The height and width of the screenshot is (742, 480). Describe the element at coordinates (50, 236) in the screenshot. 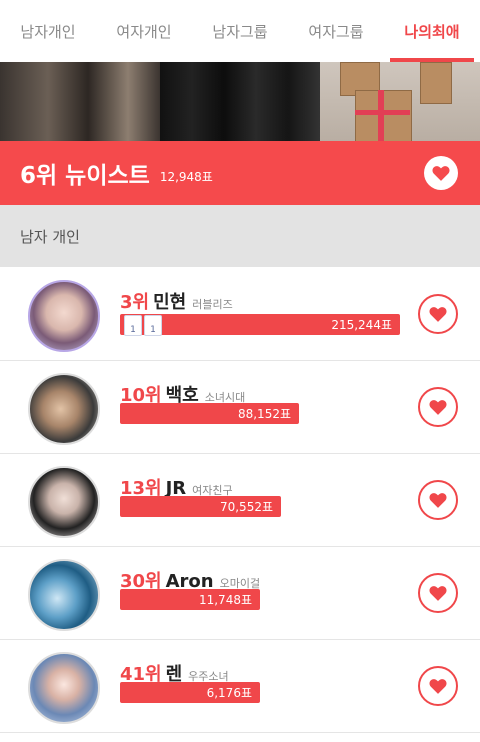

I see `section-title: 남자 개인` at that location.